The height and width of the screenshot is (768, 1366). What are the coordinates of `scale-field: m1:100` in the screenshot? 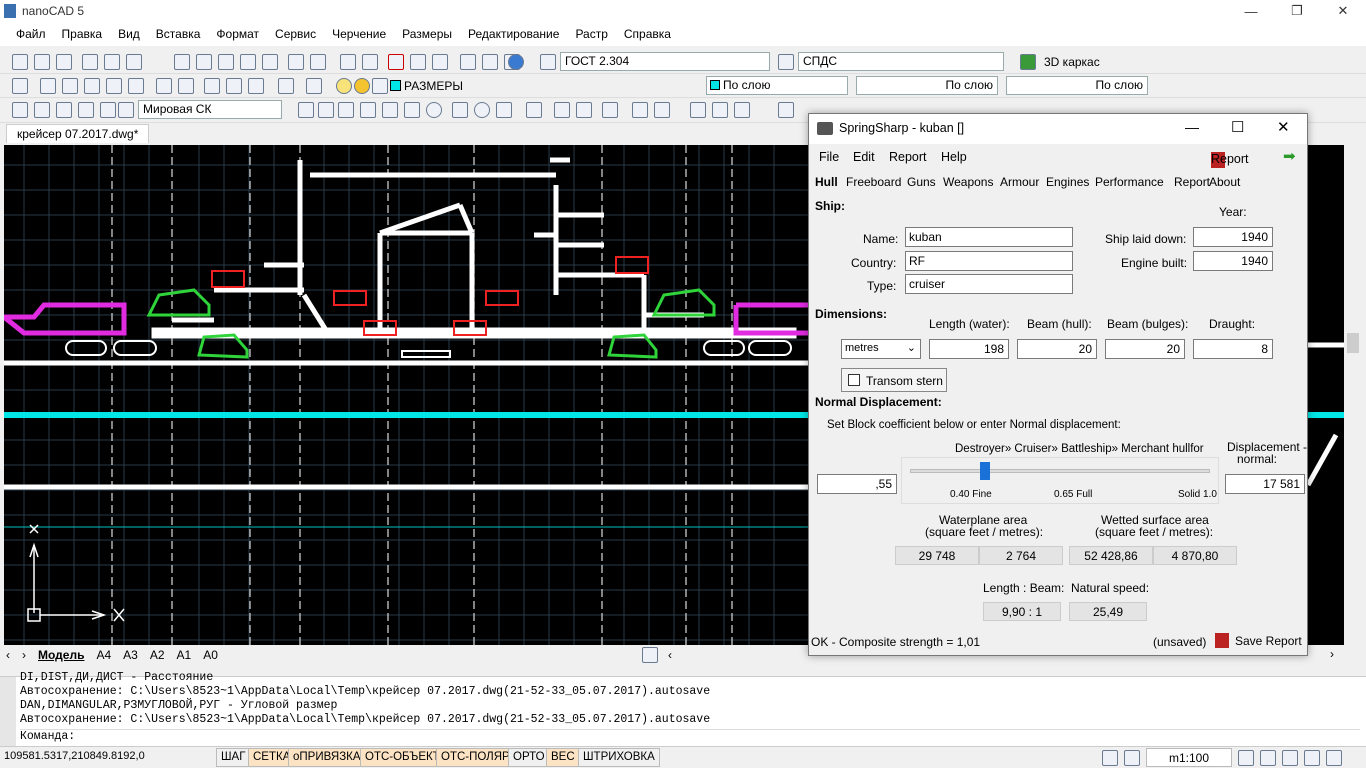 It's located at (1189, 757).